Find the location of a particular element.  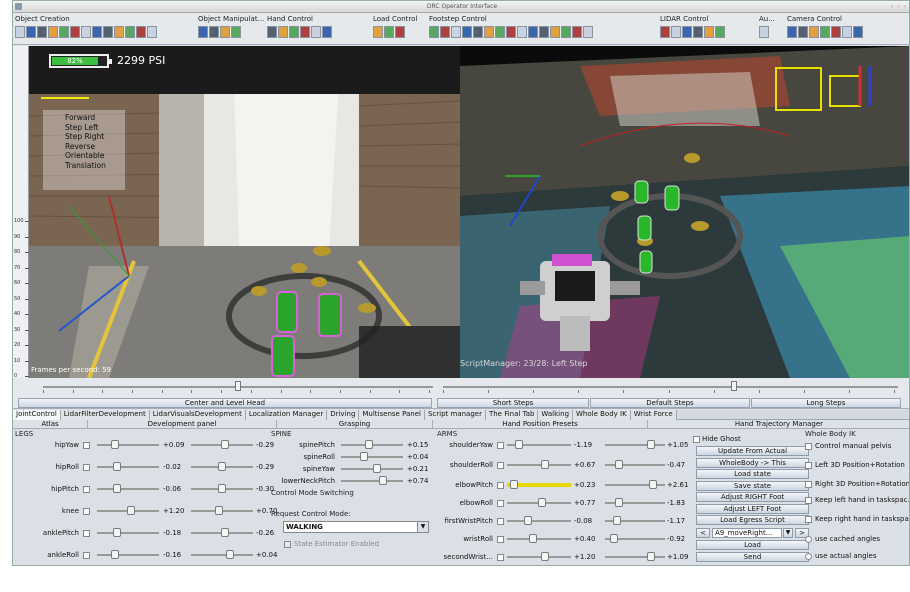

joint-limit-slider-hipyaw is located at coordinates (222, 445).